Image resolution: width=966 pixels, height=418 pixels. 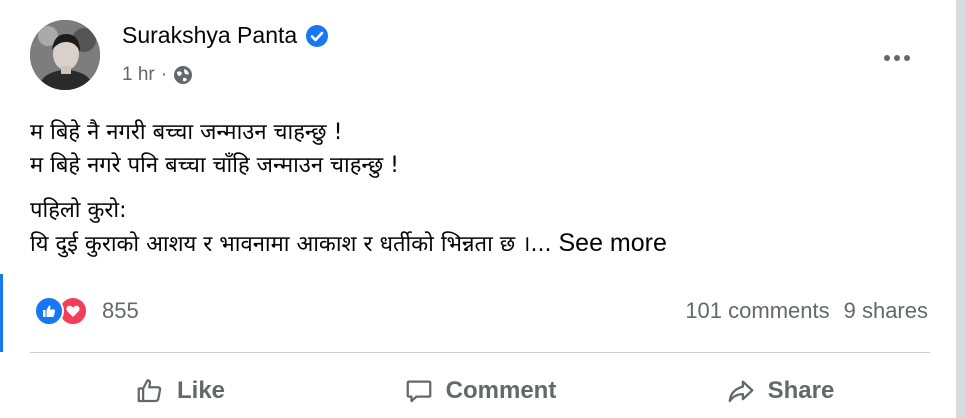 I want to click on share-label: Share, so click(x=801, y=390).